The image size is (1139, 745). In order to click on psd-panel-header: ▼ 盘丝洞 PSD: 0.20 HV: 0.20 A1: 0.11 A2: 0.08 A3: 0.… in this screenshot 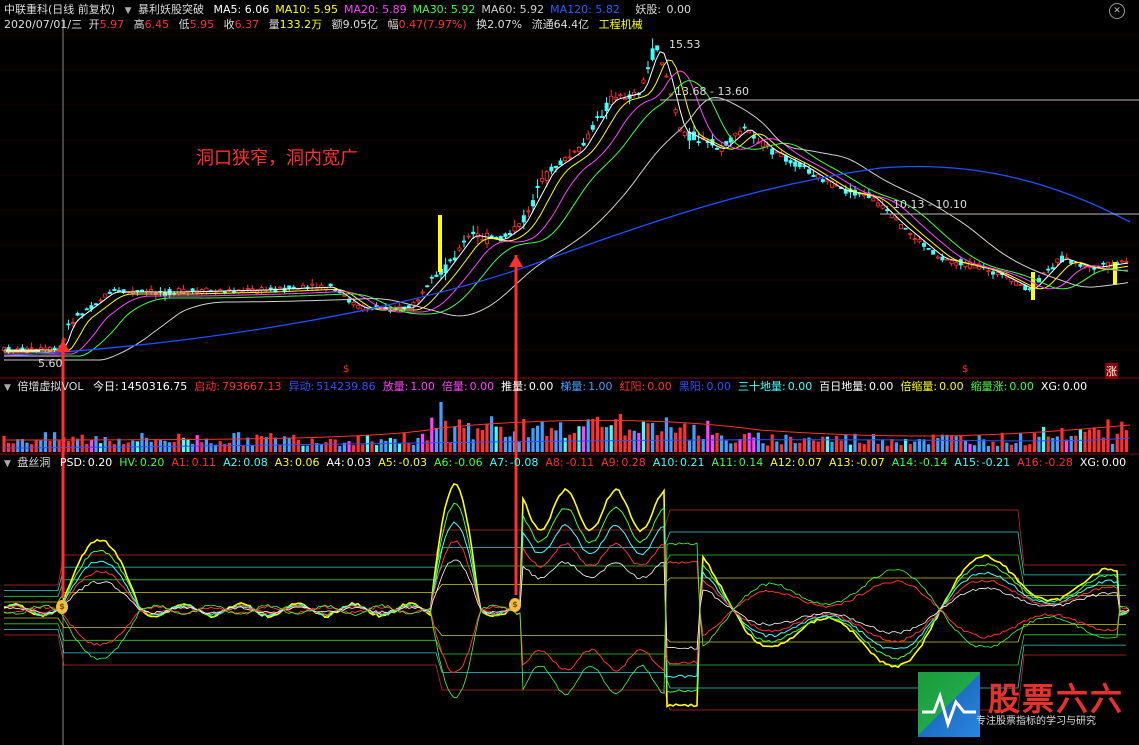, I will do `click(571, 463)`.